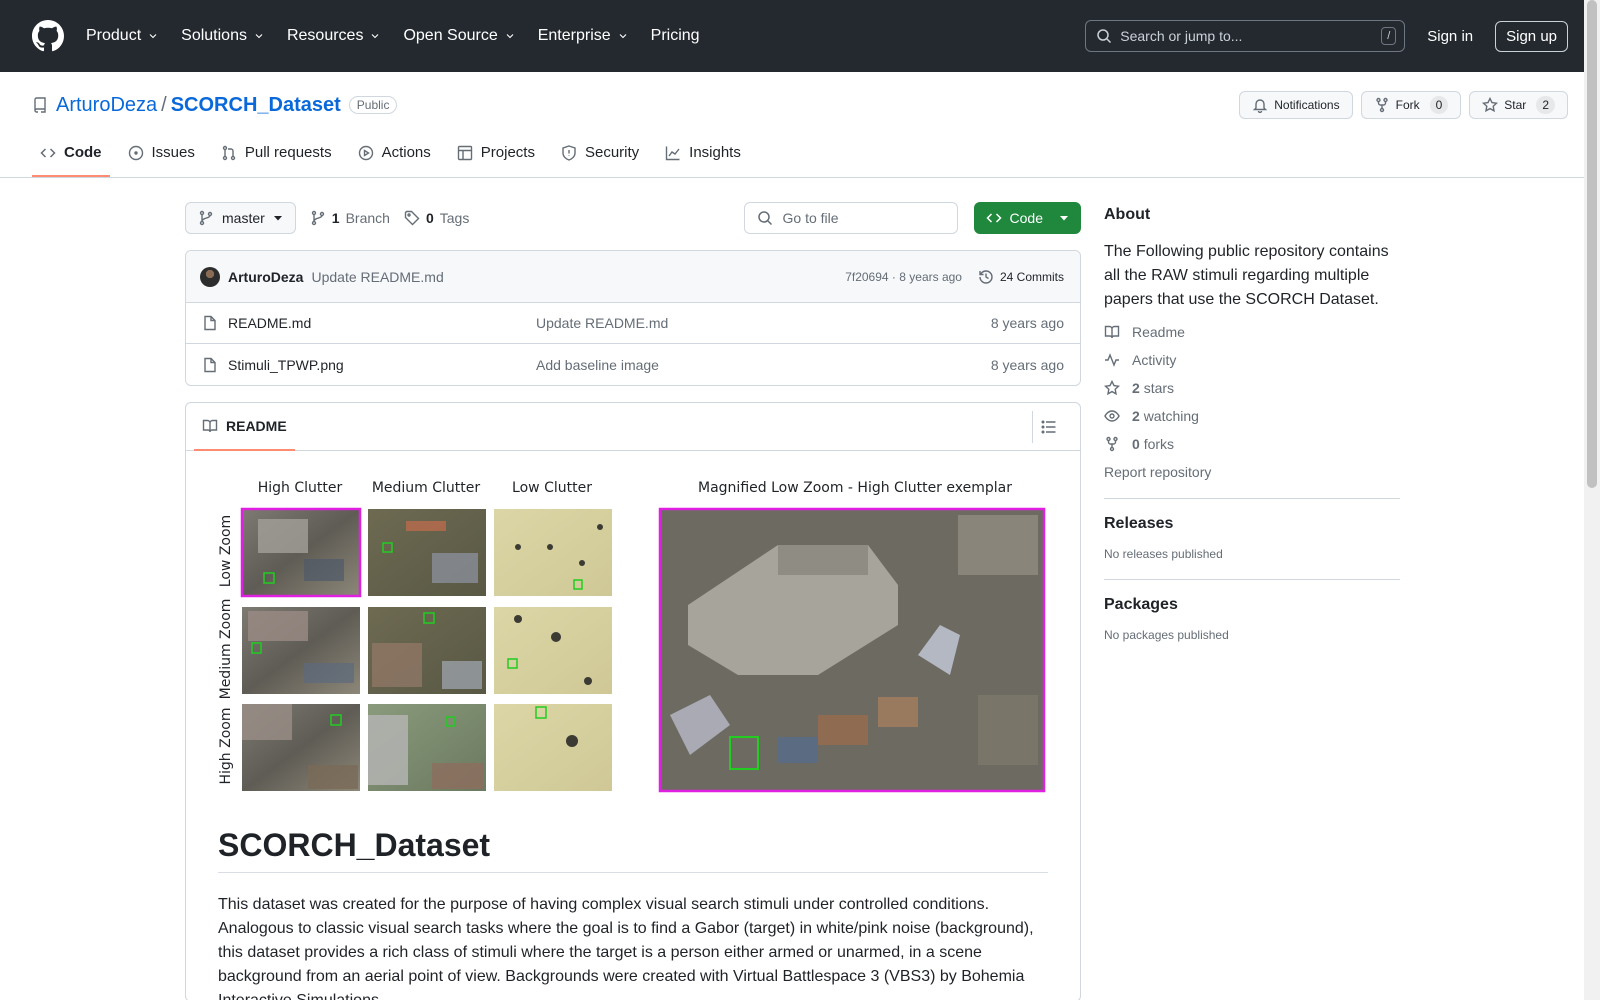 The width and height of the screenshot is (1600, 1000). What do you see at coordinates (244, 427) in the screenshot?
I see `readme-tab: README` at bounding box center [244, 427].